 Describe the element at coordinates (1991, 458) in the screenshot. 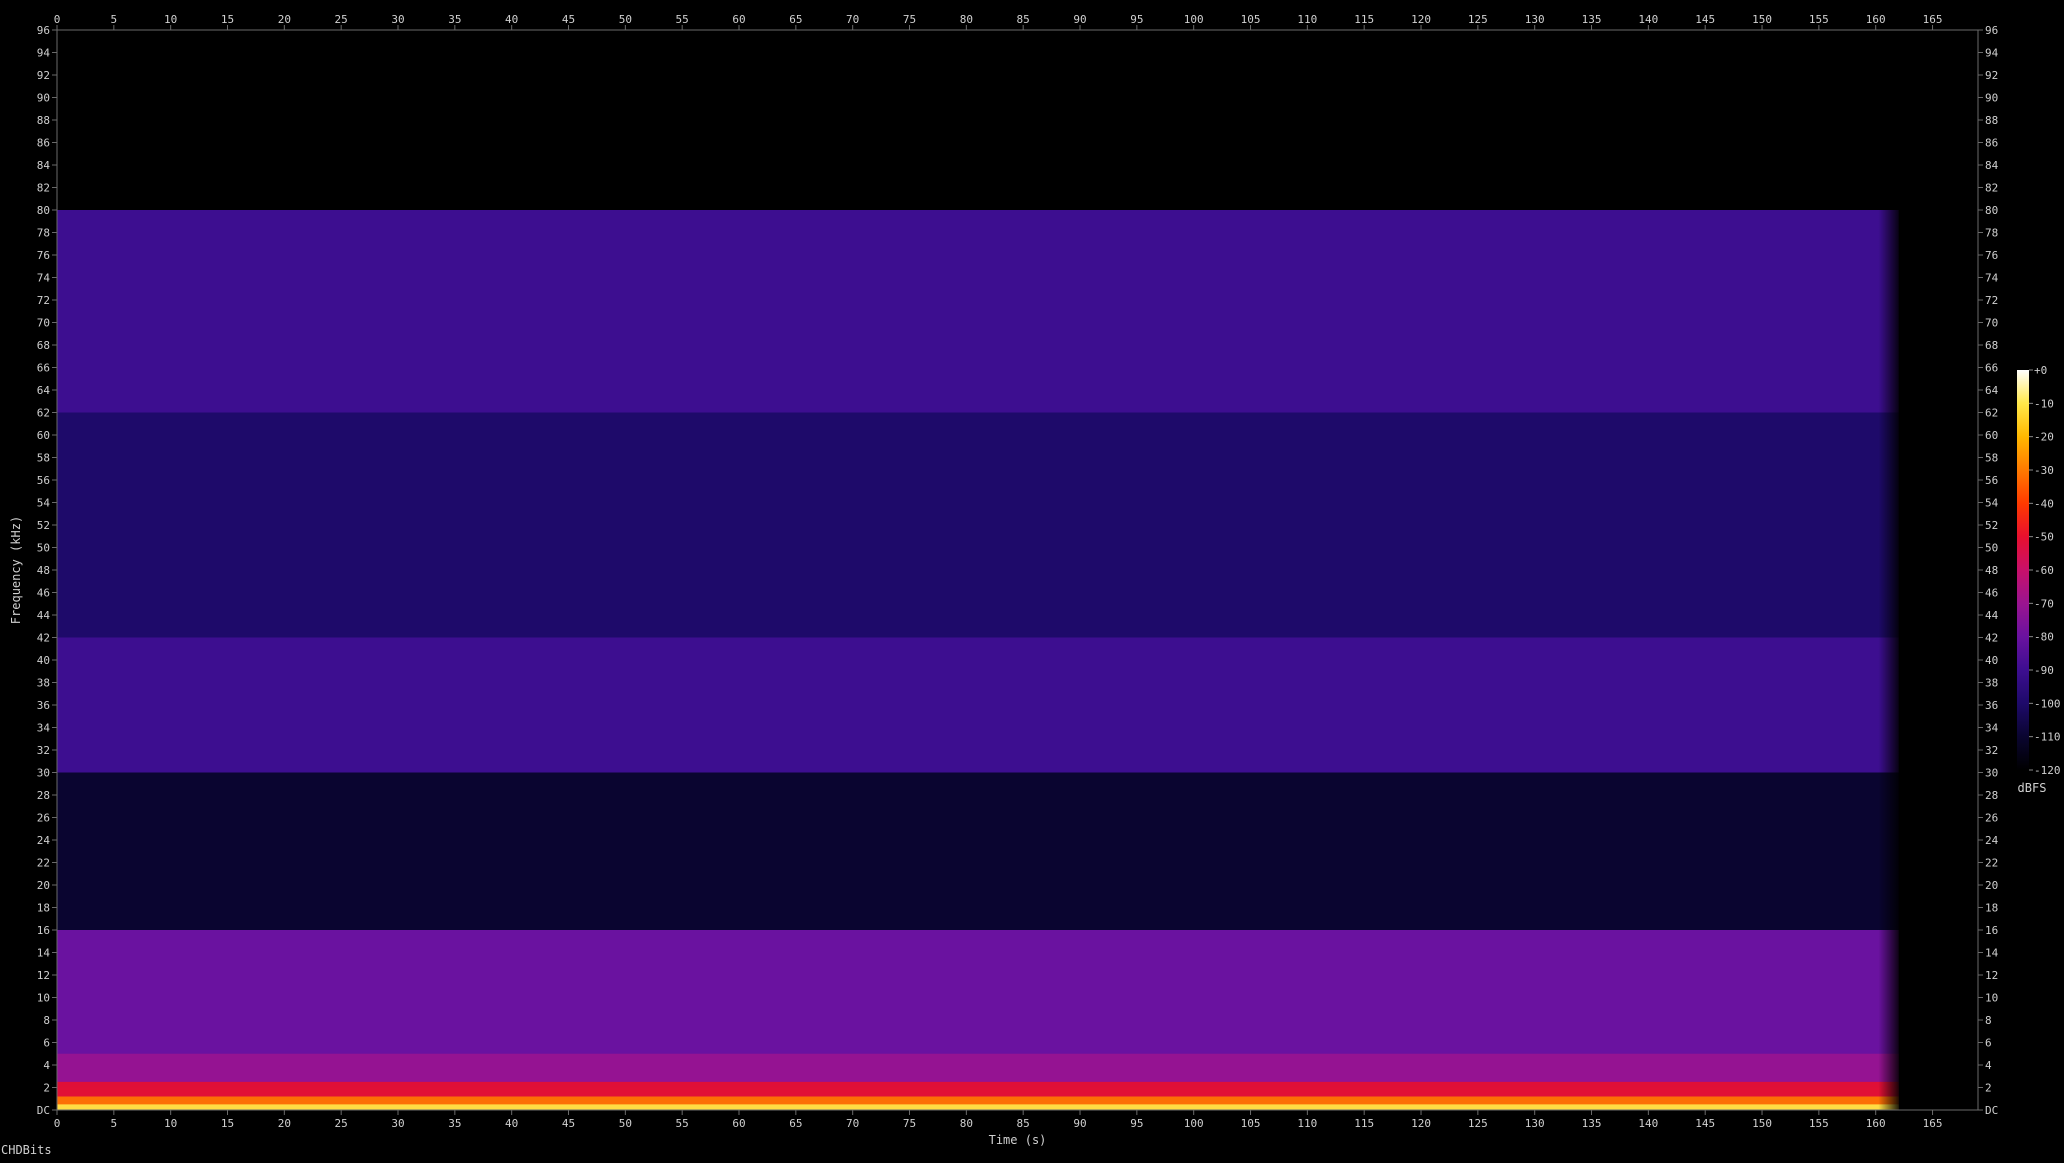

I see `y-tick-label: 58` at that location.